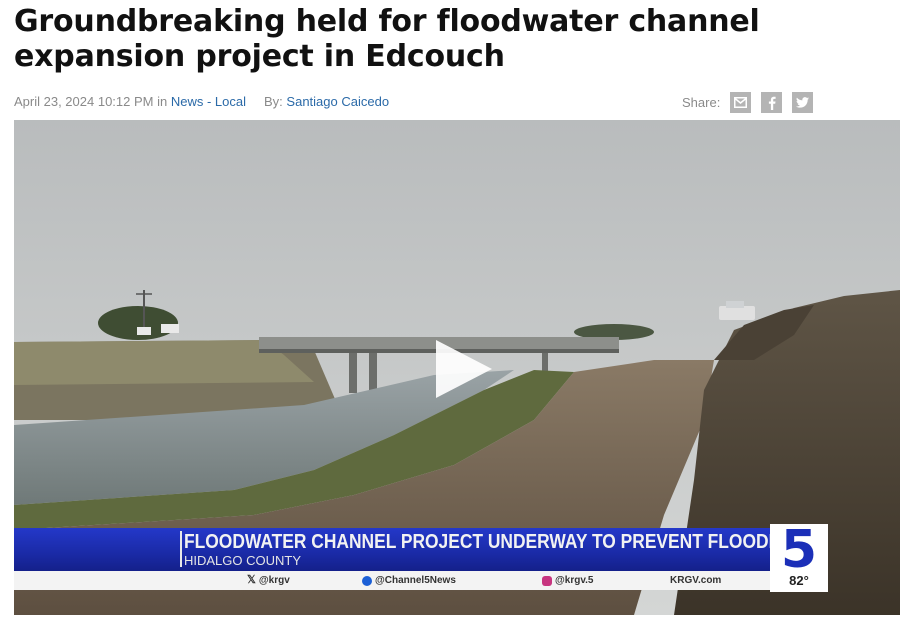 The image size is (922, 628). What do you see at coordinates (464, 369) in the screenshot?
I see `play-icon` at bounding box center [464, 369].